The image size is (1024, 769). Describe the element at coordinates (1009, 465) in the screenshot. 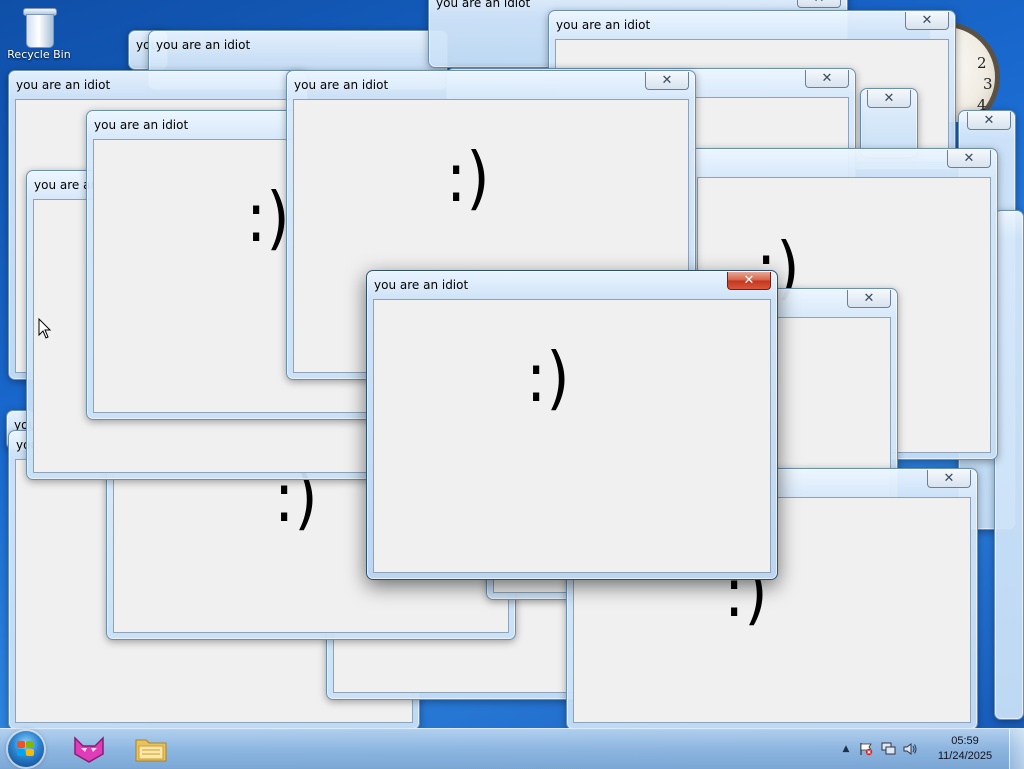

I see `idiot-window` at that location.